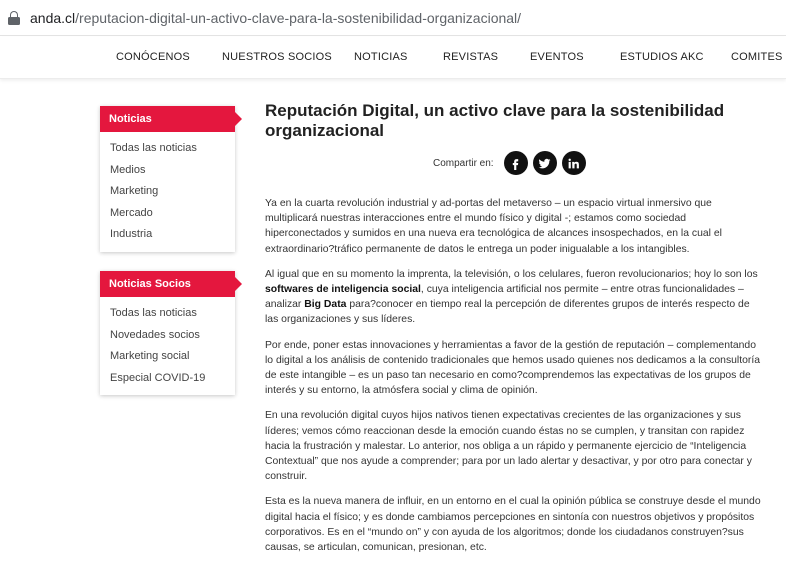 The image size is (786, 586). What do you see at coordinates (172, 235) in the screenshot?
I see `sidebar-item-industria: Industria` at bounding box center [172, 235].